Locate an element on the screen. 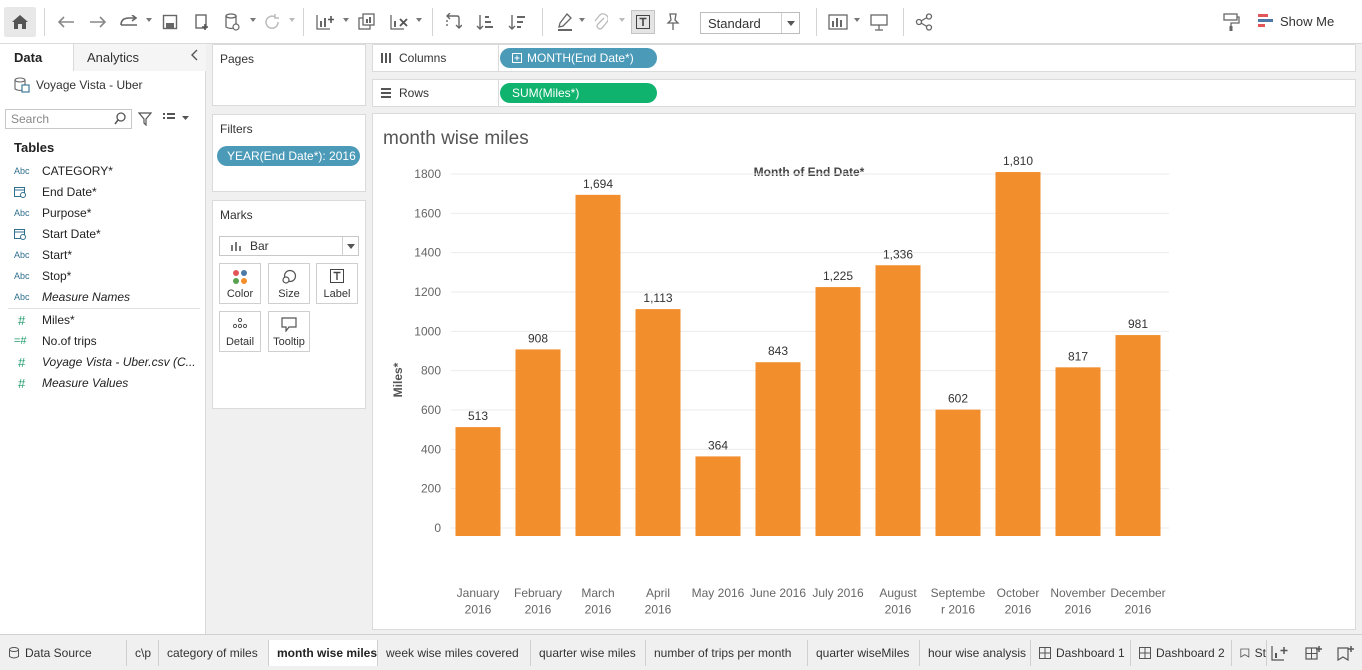 The width and height of the screenshot is (1362, 670). field-miles: # Miles* is located at coordinates (109, 320).